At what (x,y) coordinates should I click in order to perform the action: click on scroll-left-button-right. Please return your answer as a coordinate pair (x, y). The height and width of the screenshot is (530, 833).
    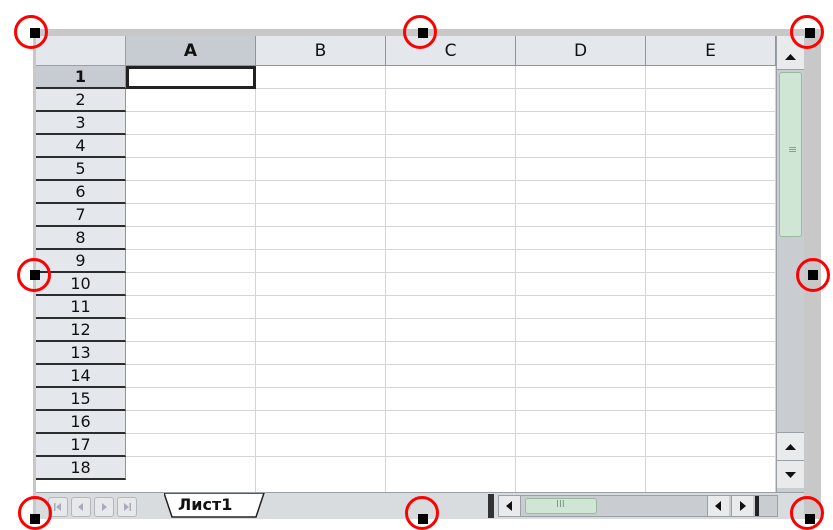
    Looking at the image, I should click on (718, 506).